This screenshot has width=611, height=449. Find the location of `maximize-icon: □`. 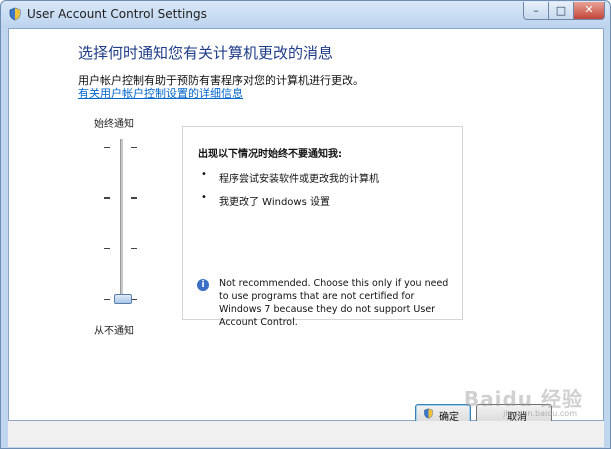

maximize-icon: □ is located at coordinates (561, 10).